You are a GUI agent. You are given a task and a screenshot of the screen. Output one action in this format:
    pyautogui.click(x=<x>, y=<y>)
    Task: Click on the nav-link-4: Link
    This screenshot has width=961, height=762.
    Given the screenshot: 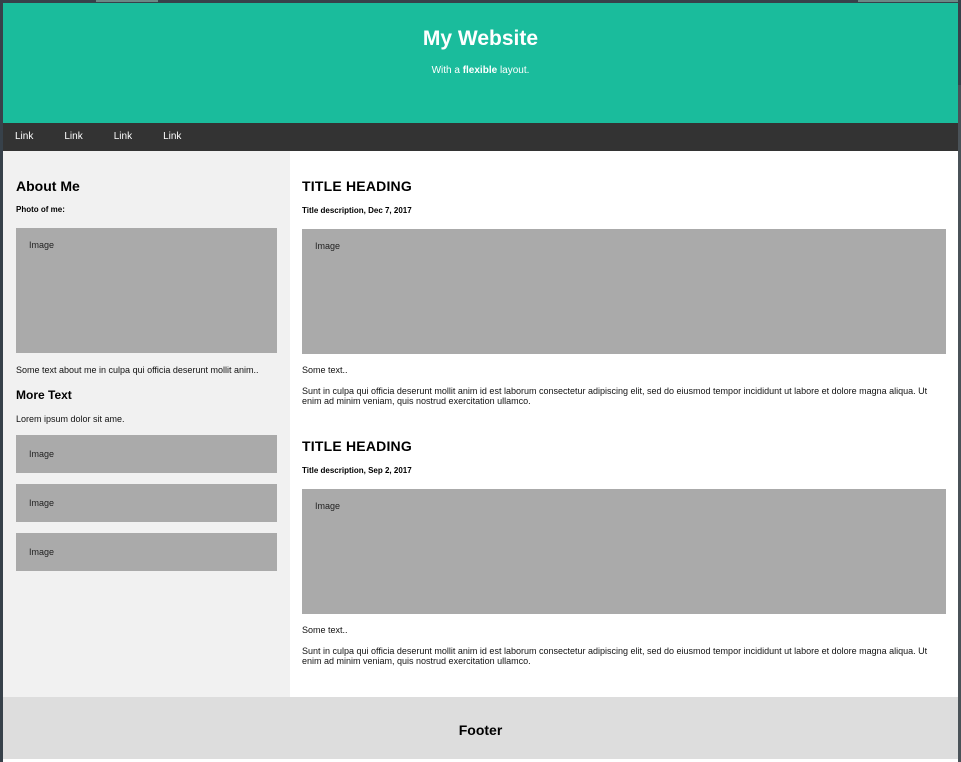 What is the action you would take?
    pyautogui.click(x=172, y=137)
    